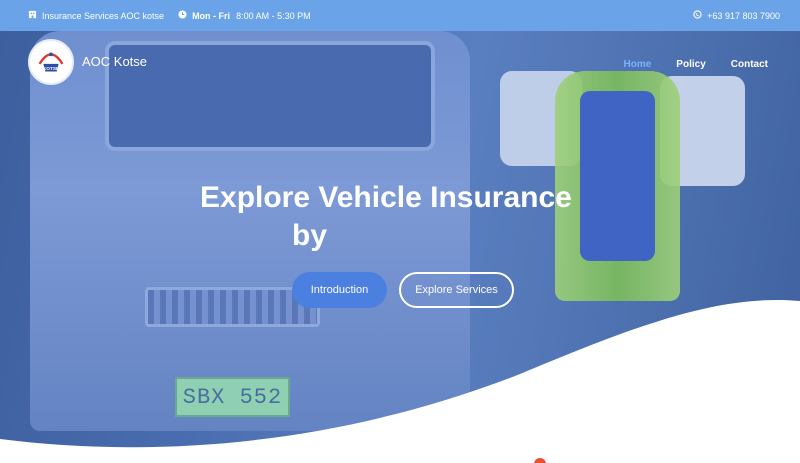  I want to click on main-nav: Home Policy Contact, so click(696, 64).